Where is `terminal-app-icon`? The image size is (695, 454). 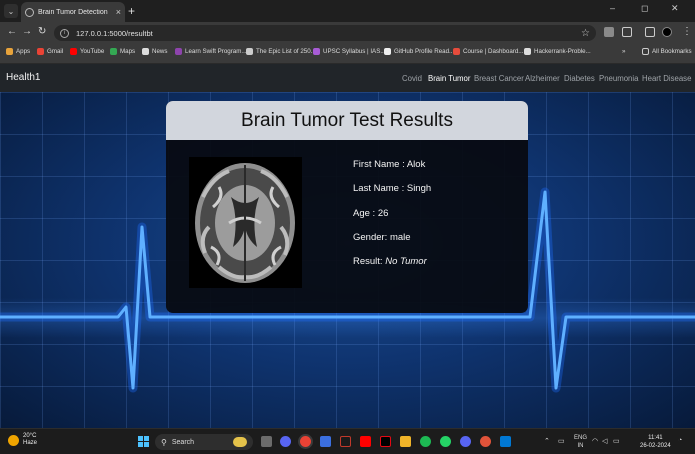 terminal-app-icon is located at coordinates (345, 441).